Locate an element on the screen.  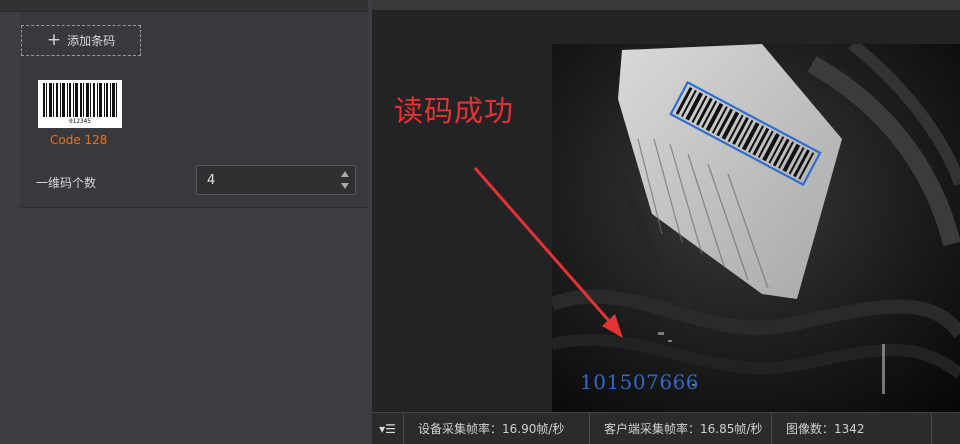
status-menu-button: ▾☰ is located at coordinates (388, 428).